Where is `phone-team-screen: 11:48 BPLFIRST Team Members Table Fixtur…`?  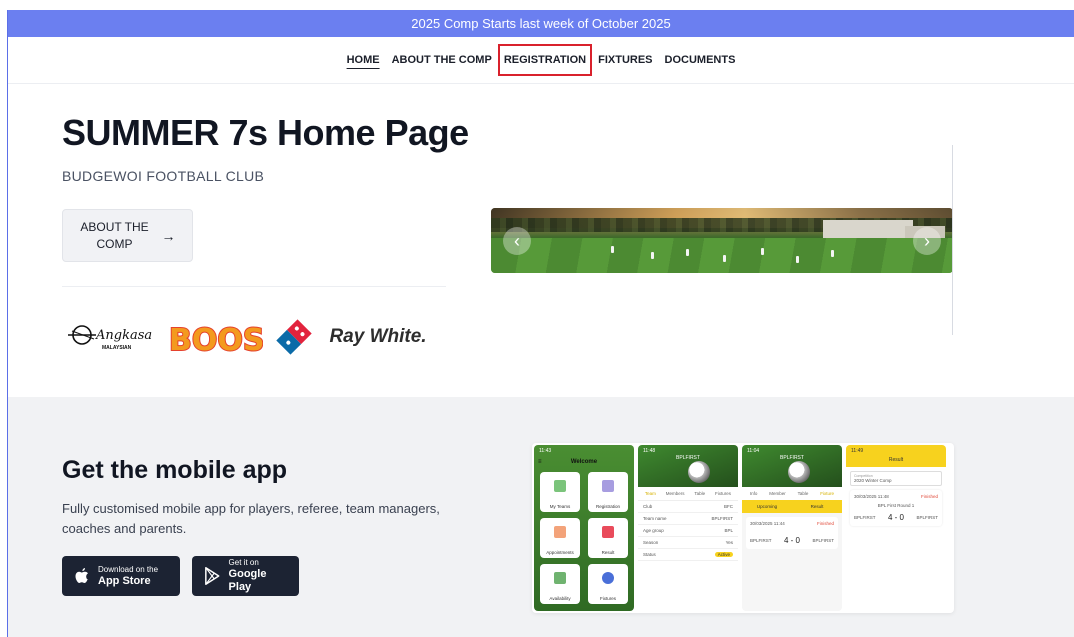 phone-team-screen: 11:48 BPLFIRST Team Members Table Fixtur… is located at coordinates (688, 528).